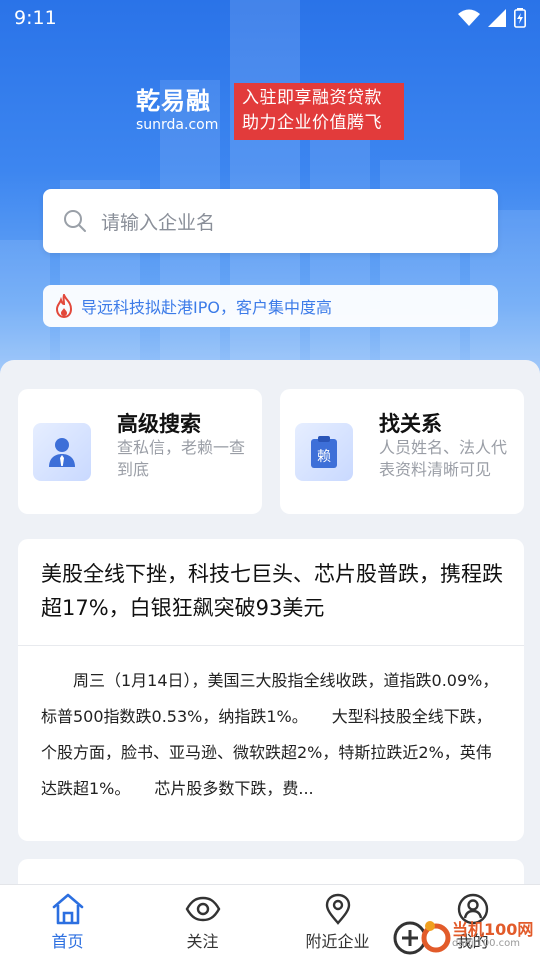 This screenshot has width=540, height=960. Describe the element at coordinates (324, 457) in the screenshot. I see `clipboard-char: 赖` at that location.